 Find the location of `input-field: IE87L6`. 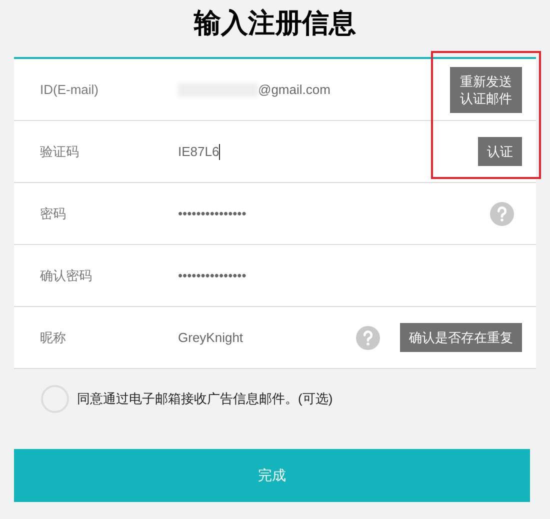

input-field: IE87L6 is located at coordinates (328, 151).